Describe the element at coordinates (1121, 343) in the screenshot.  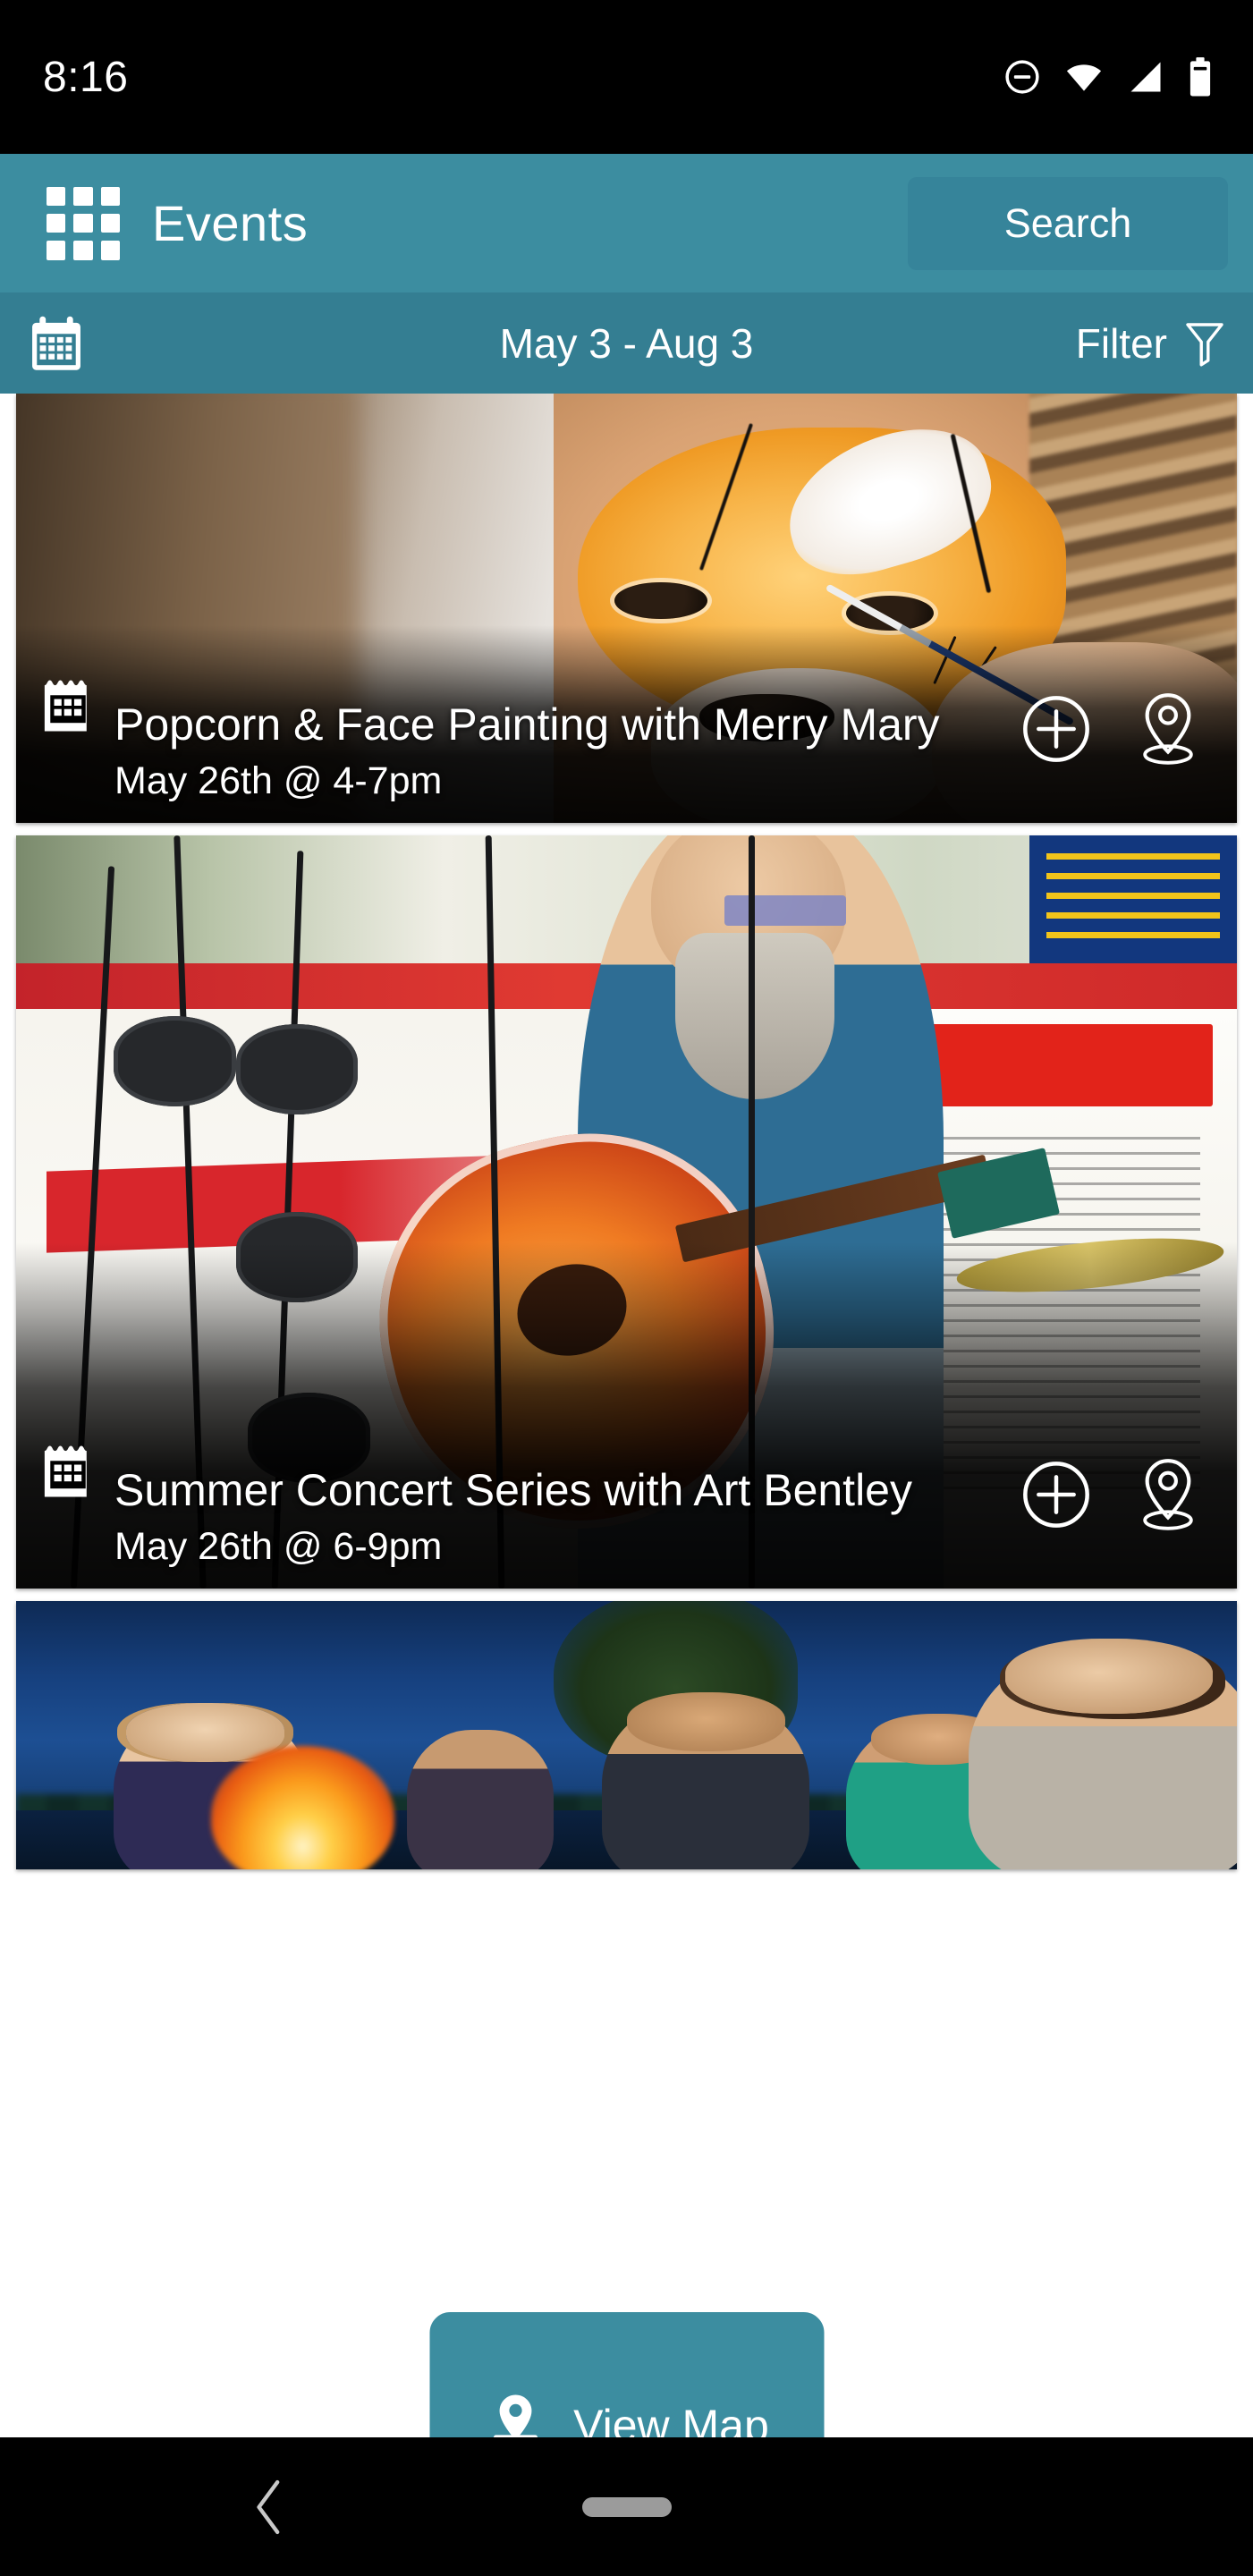
I see `filter-label: Filter` at that location.